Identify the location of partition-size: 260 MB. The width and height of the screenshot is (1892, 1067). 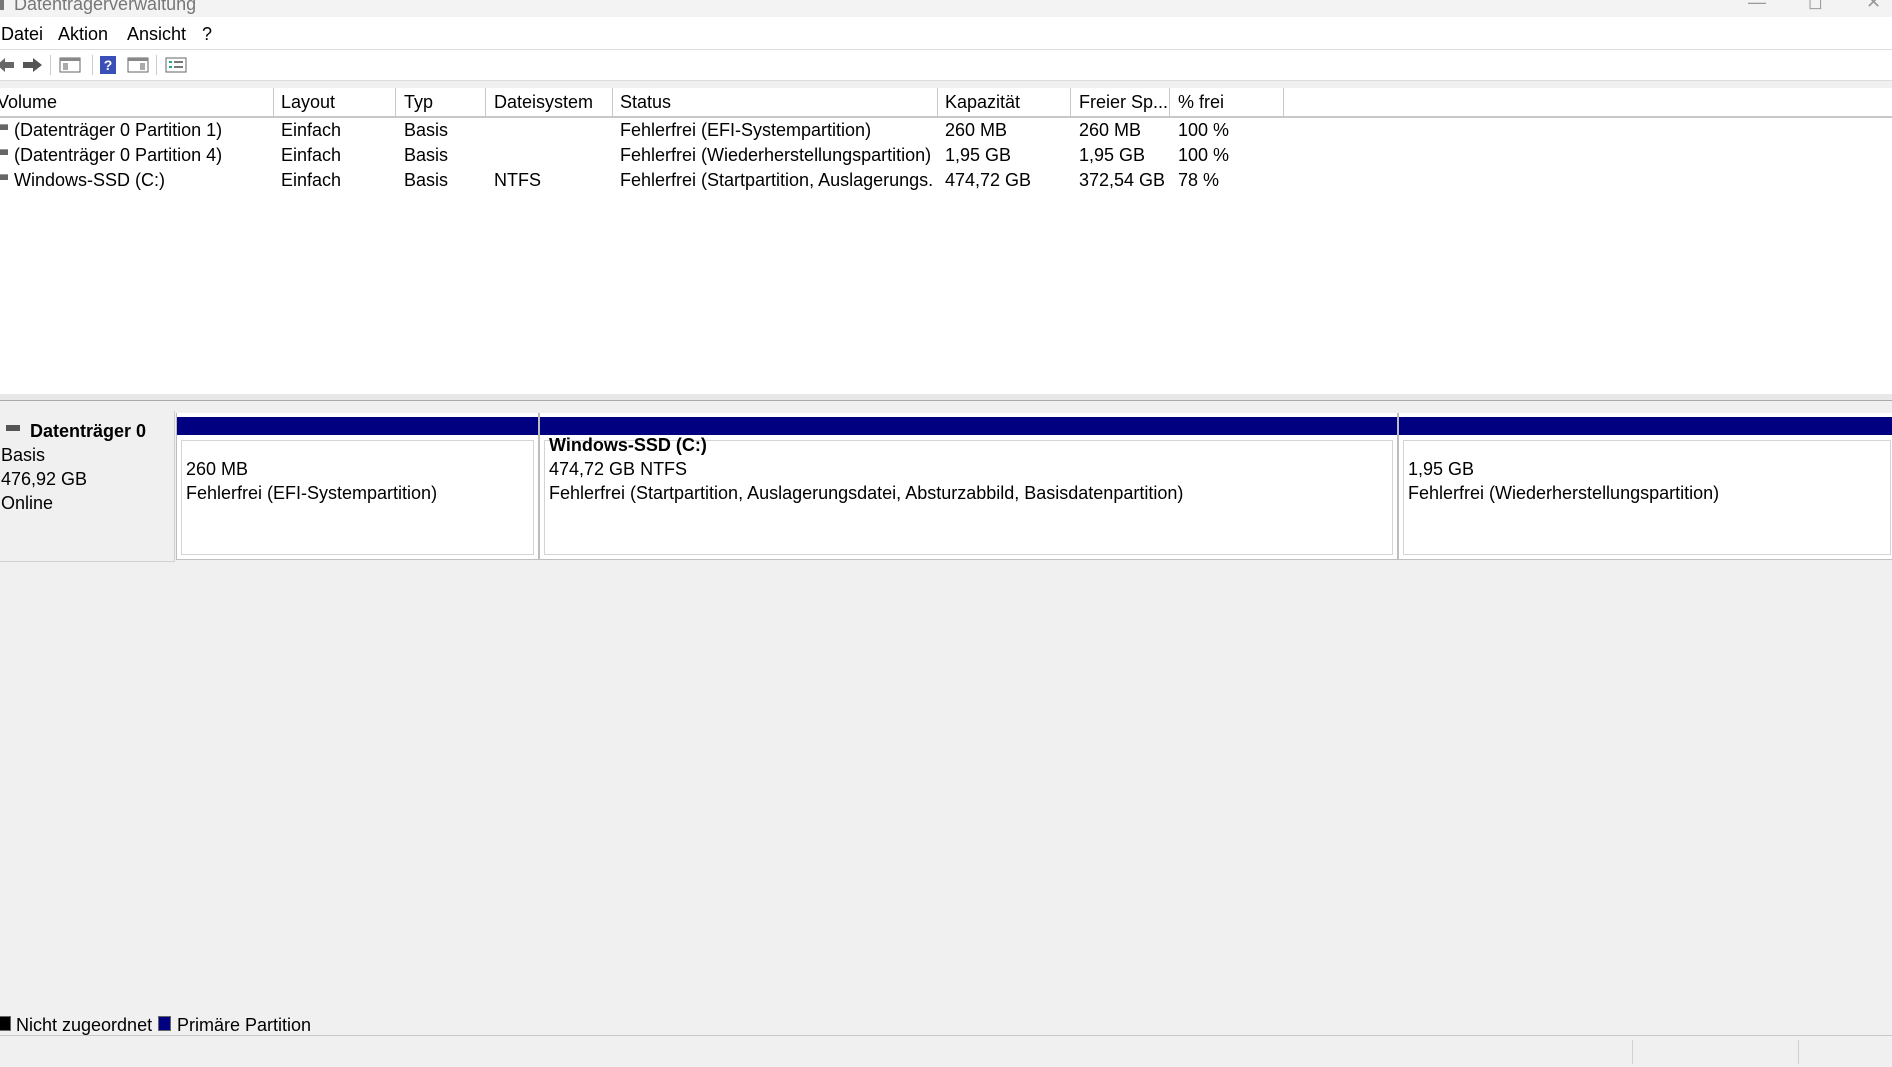
(217, 469).